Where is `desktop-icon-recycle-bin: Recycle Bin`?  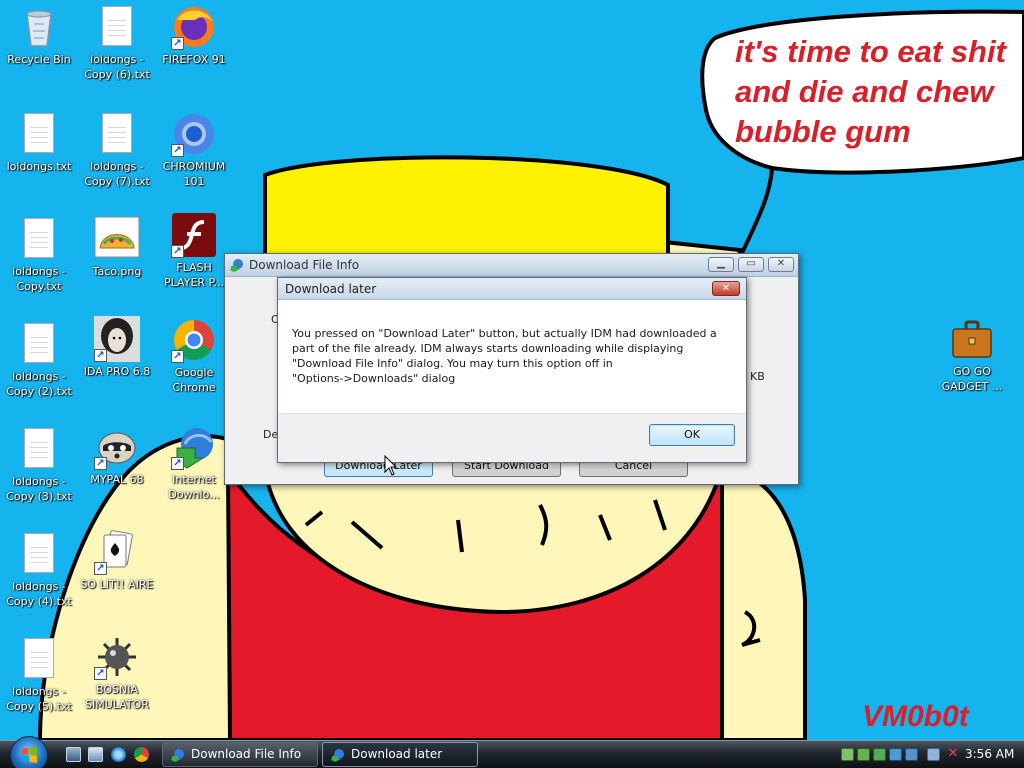 desktop-icon-recycle-bin: Recycle Bin is located at coordinates (39, 35).